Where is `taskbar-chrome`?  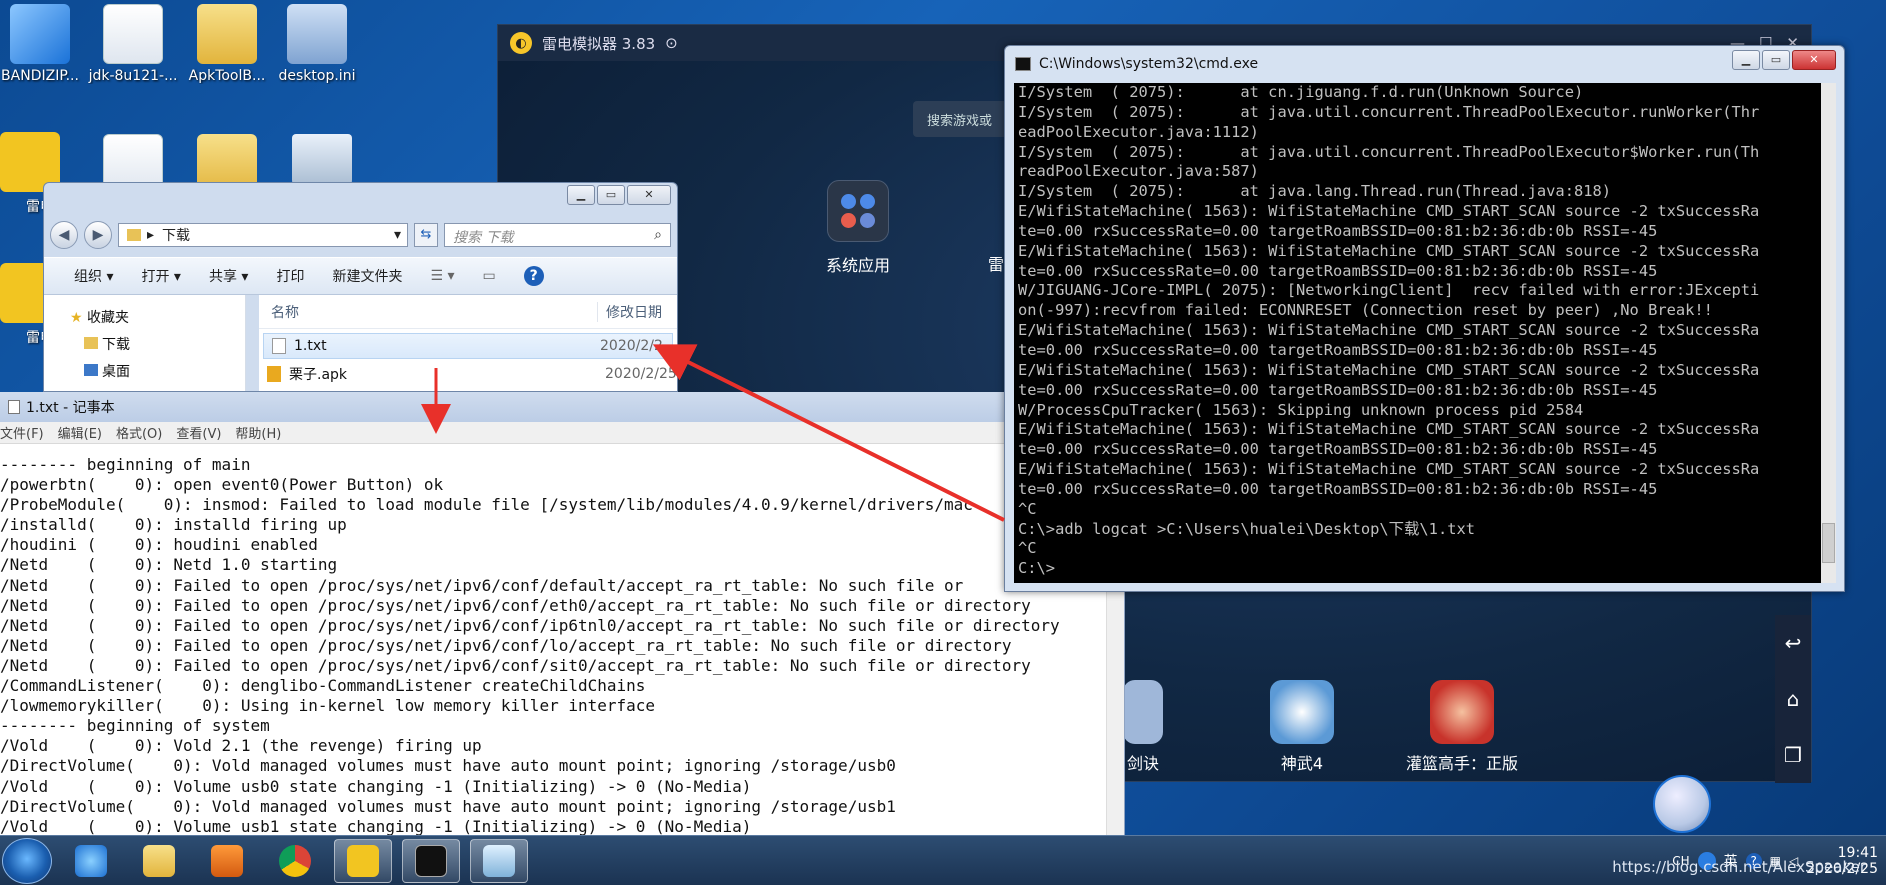 taskbar-chrome is located at coordinates (295, 861).